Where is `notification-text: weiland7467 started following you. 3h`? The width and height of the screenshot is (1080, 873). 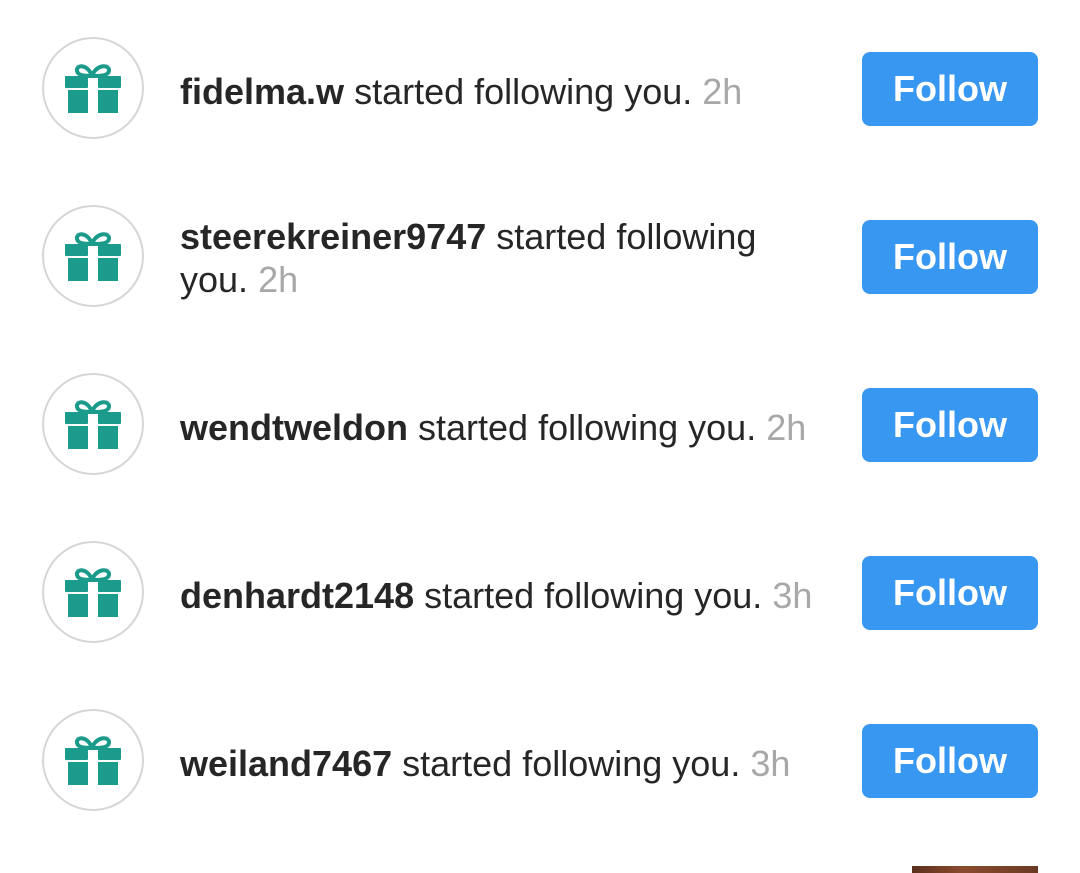
notification-text: weiland7467 started following you. 3h is located at coordinates (510, 763).